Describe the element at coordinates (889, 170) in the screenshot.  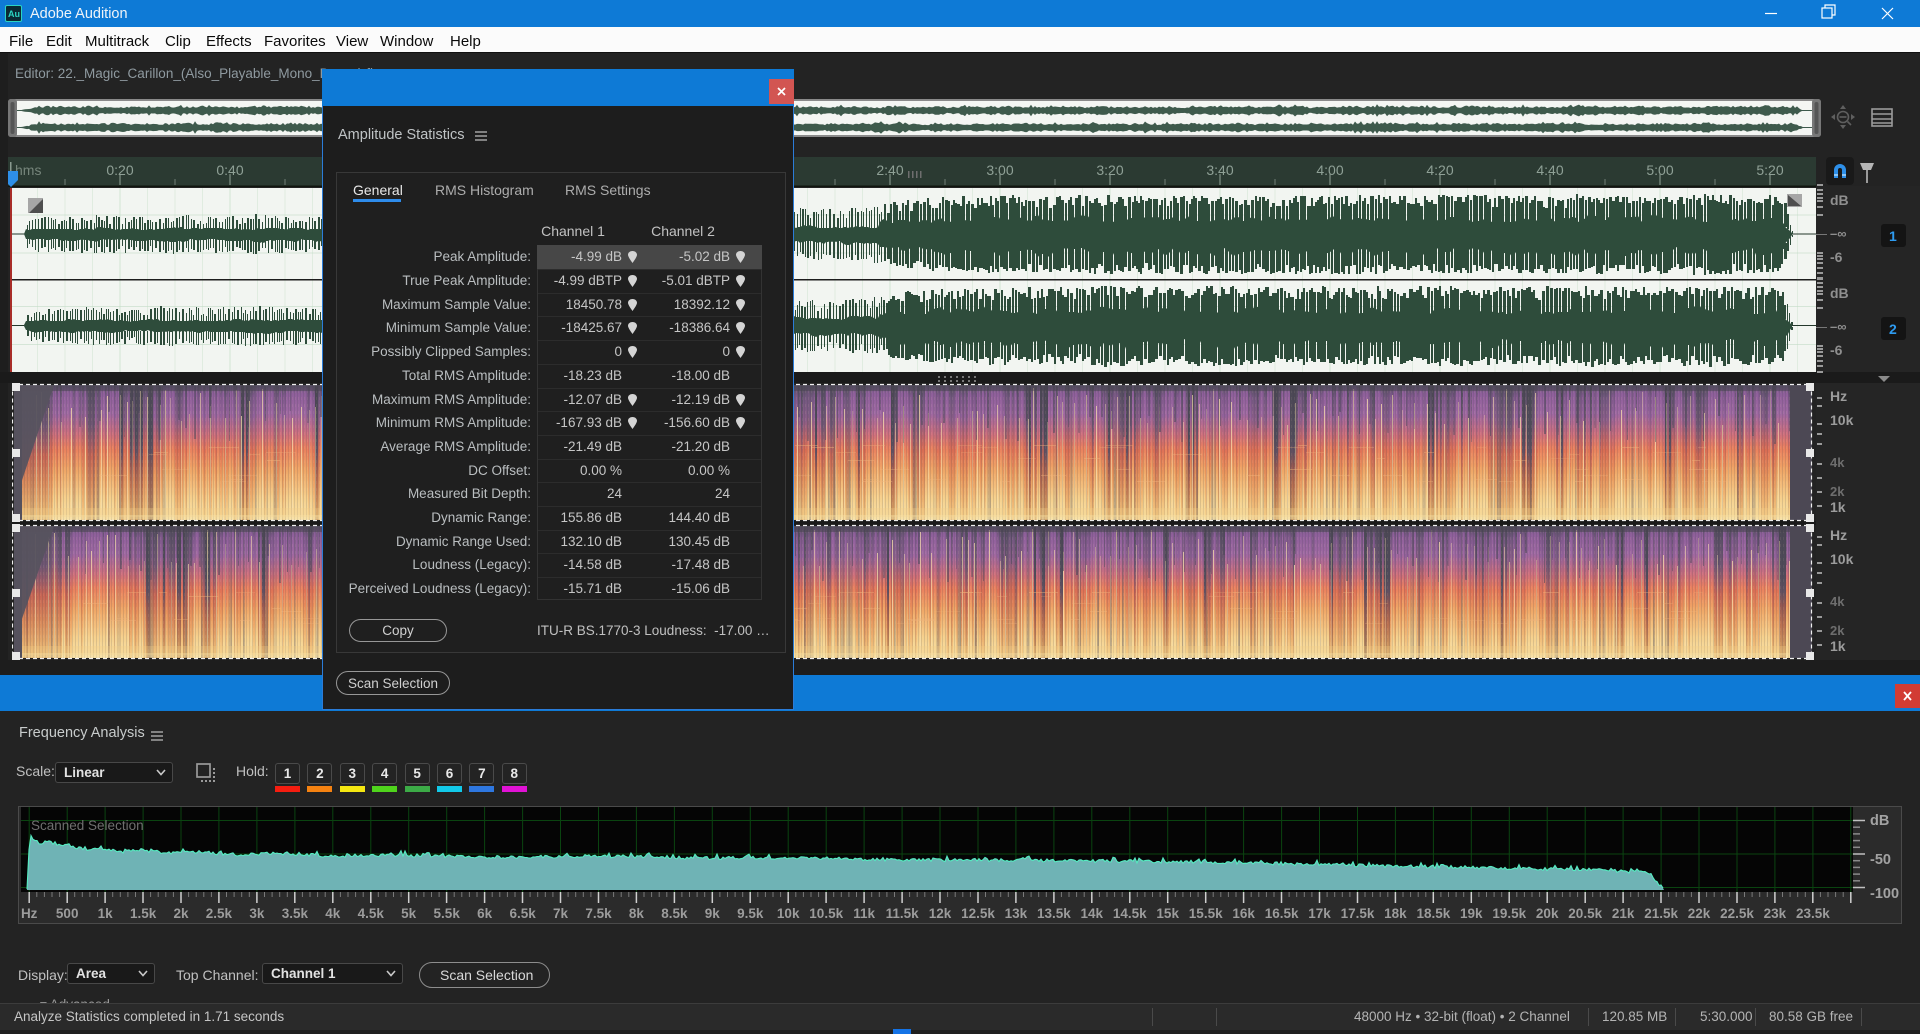
I see `svg-text: 2:40` at that location.